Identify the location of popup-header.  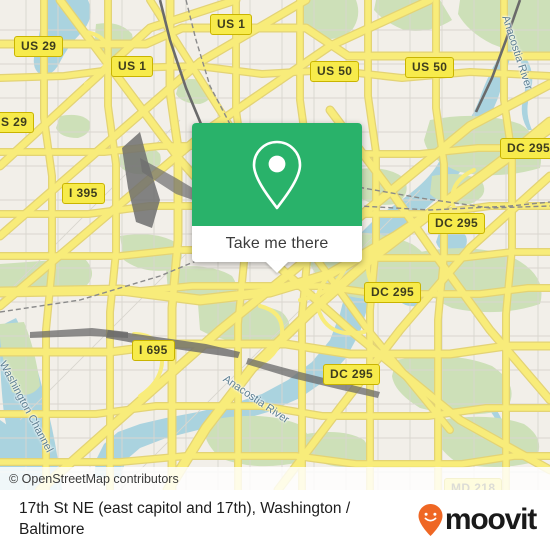
(277, 174).